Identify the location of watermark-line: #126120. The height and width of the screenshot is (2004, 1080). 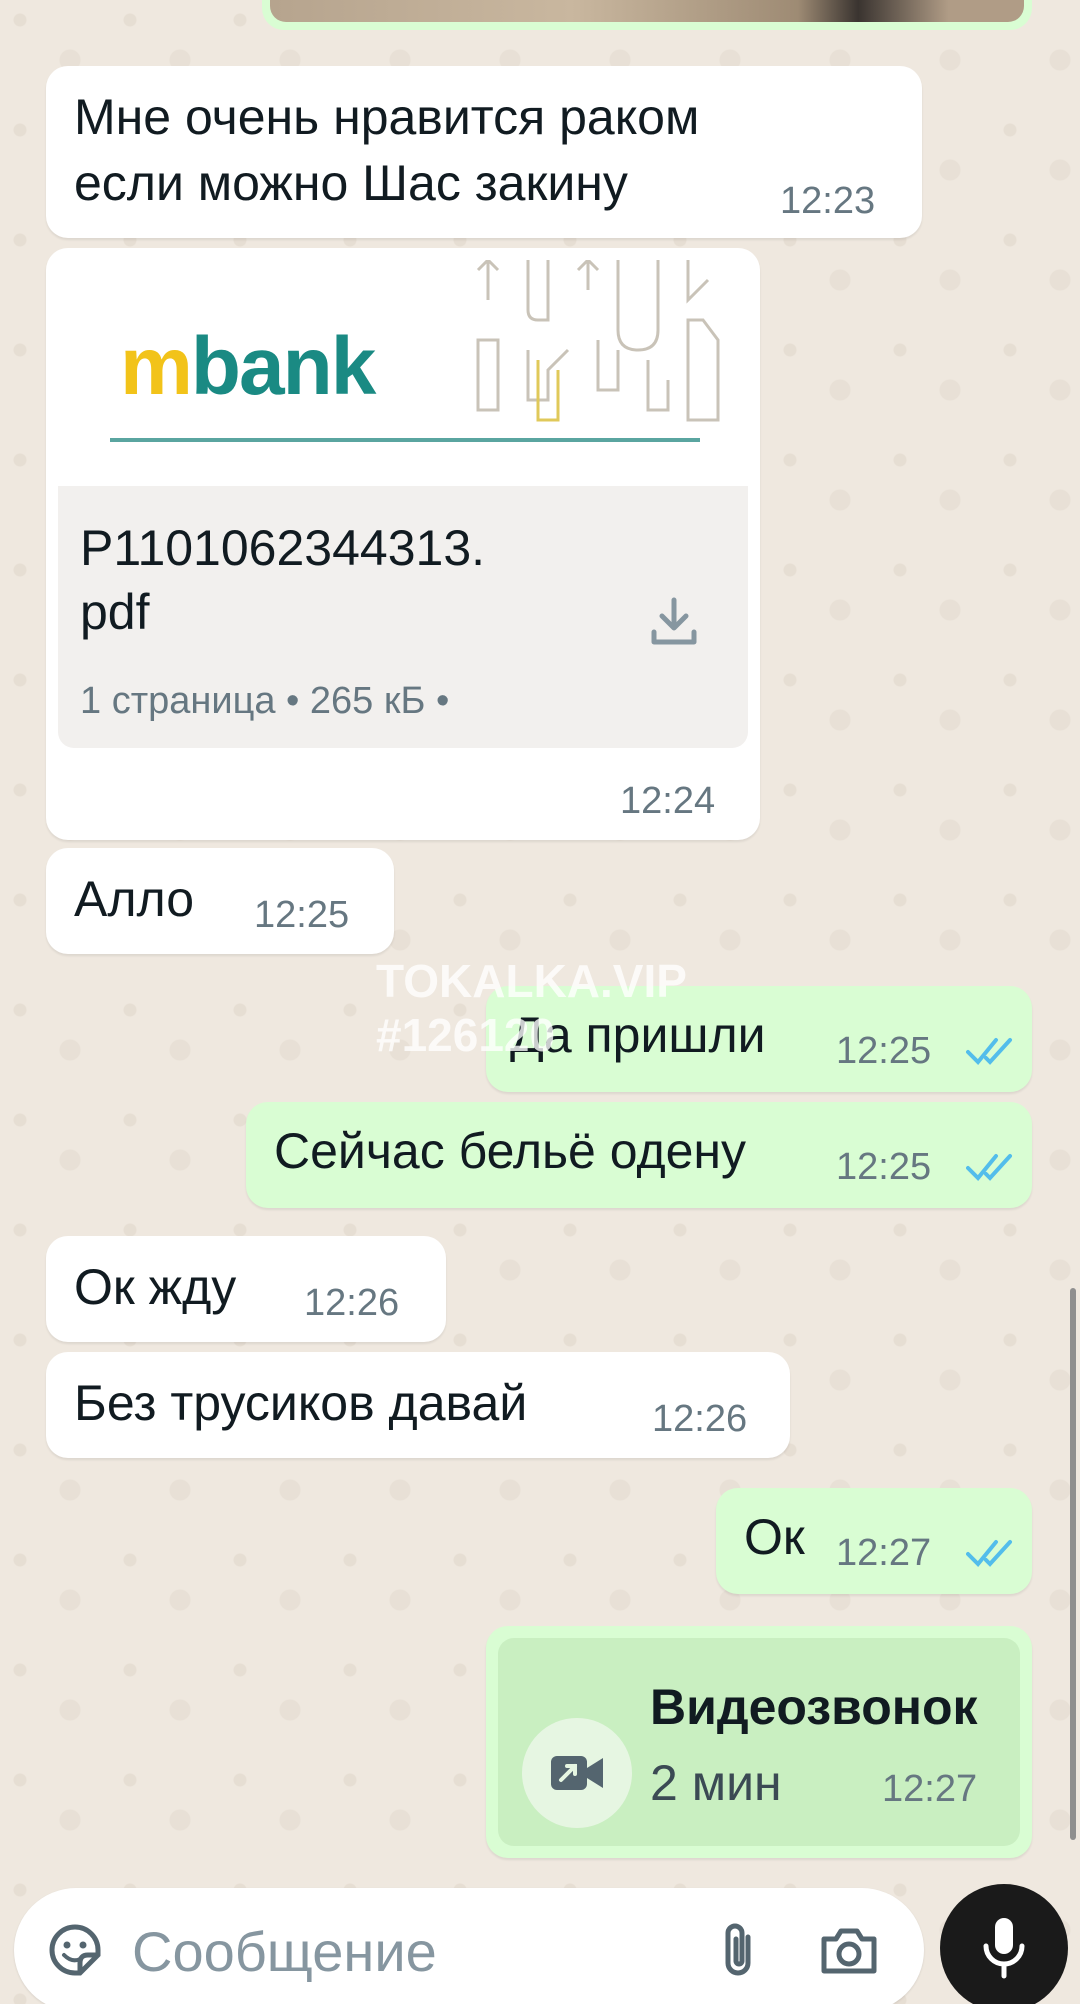
(466, 1035).